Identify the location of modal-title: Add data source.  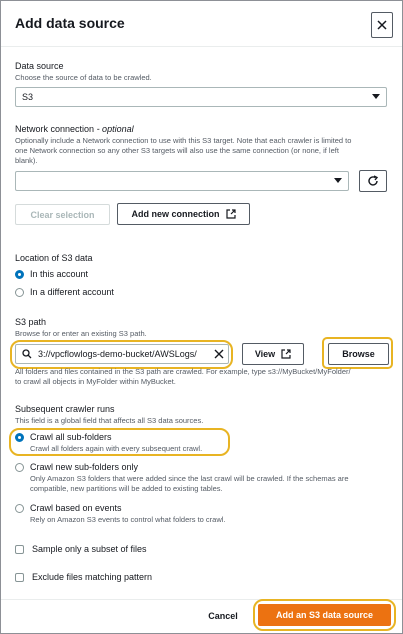
(70, 23).